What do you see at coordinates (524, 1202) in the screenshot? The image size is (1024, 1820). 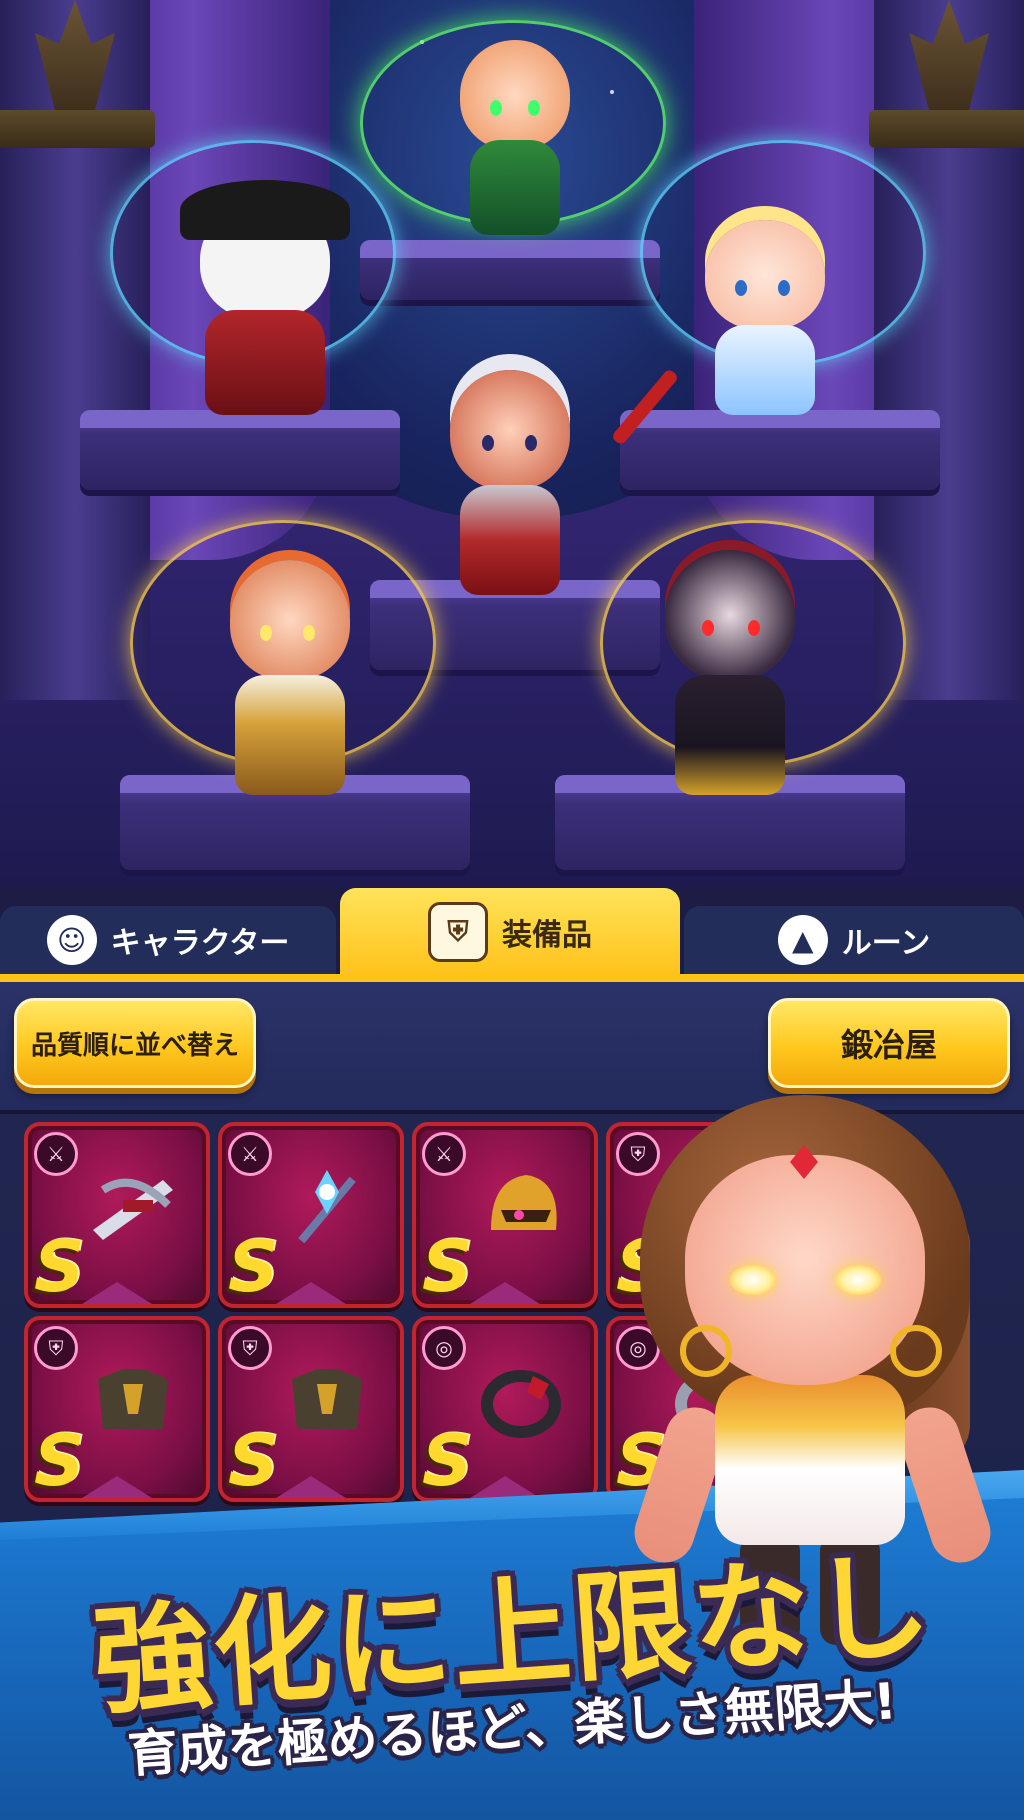 I see `helmet-icon` at bounding box center [524, 1202].